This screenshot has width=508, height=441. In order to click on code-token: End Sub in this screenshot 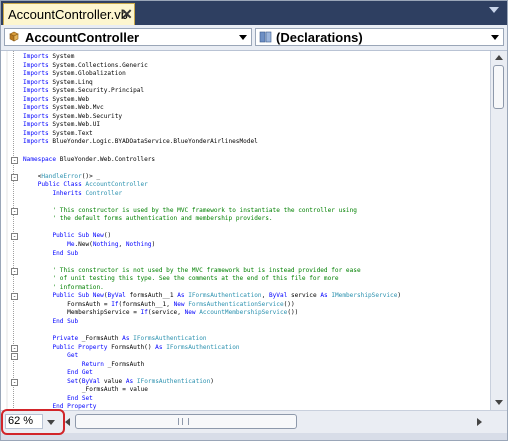, I will do `click(65, 321)`.